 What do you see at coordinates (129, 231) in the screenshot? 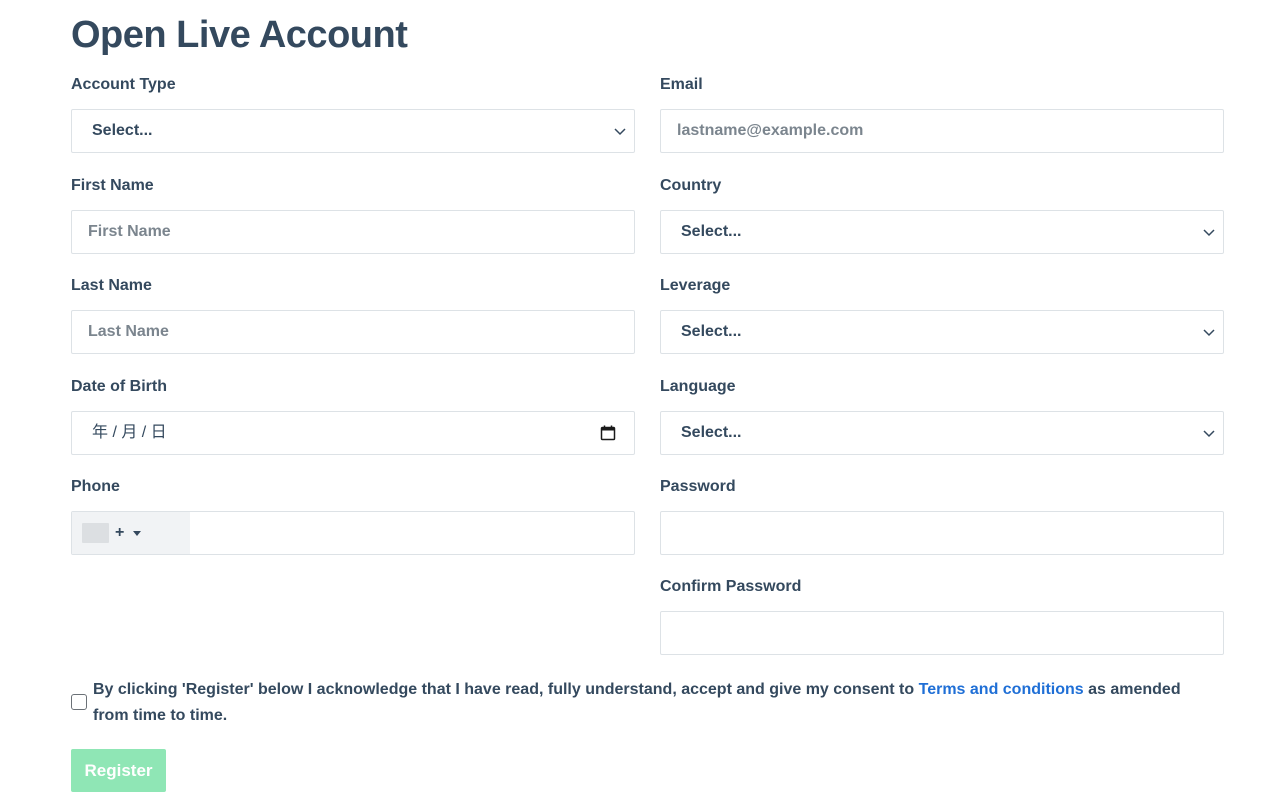
I see `first-name-placeholder: First Name` at bounding box center [129, 231].